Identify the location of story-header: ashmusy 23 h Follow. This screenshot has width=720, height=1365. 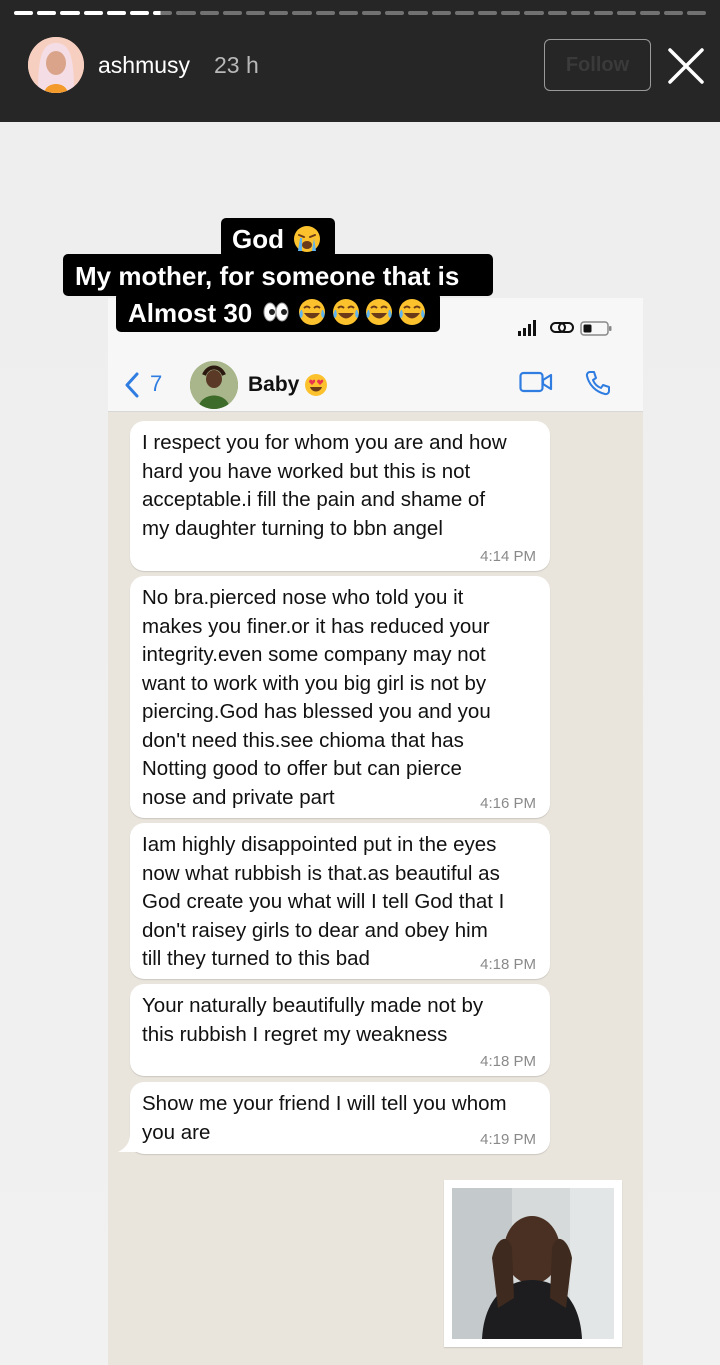
(360, 61).